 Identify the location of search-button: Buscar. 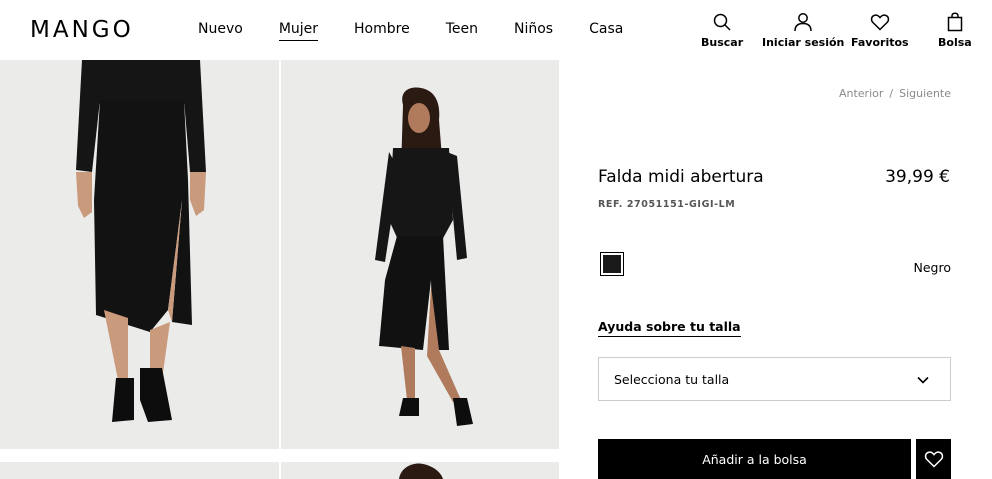
(722, 30).